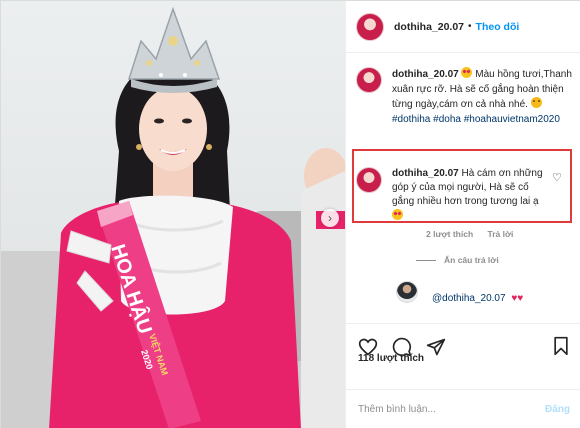  Describe the element at coordinates (536, 102) in the screenshot. I see `smile-emoji-icon` at that location.